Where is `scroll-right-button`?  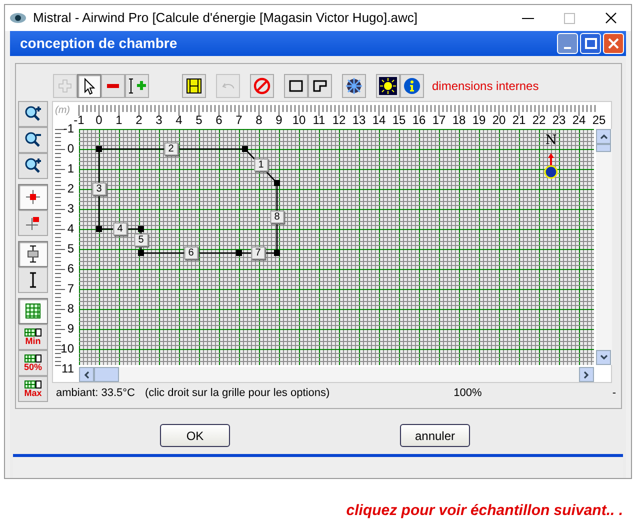 scroll-right-button is located at coordinates (586, 374).